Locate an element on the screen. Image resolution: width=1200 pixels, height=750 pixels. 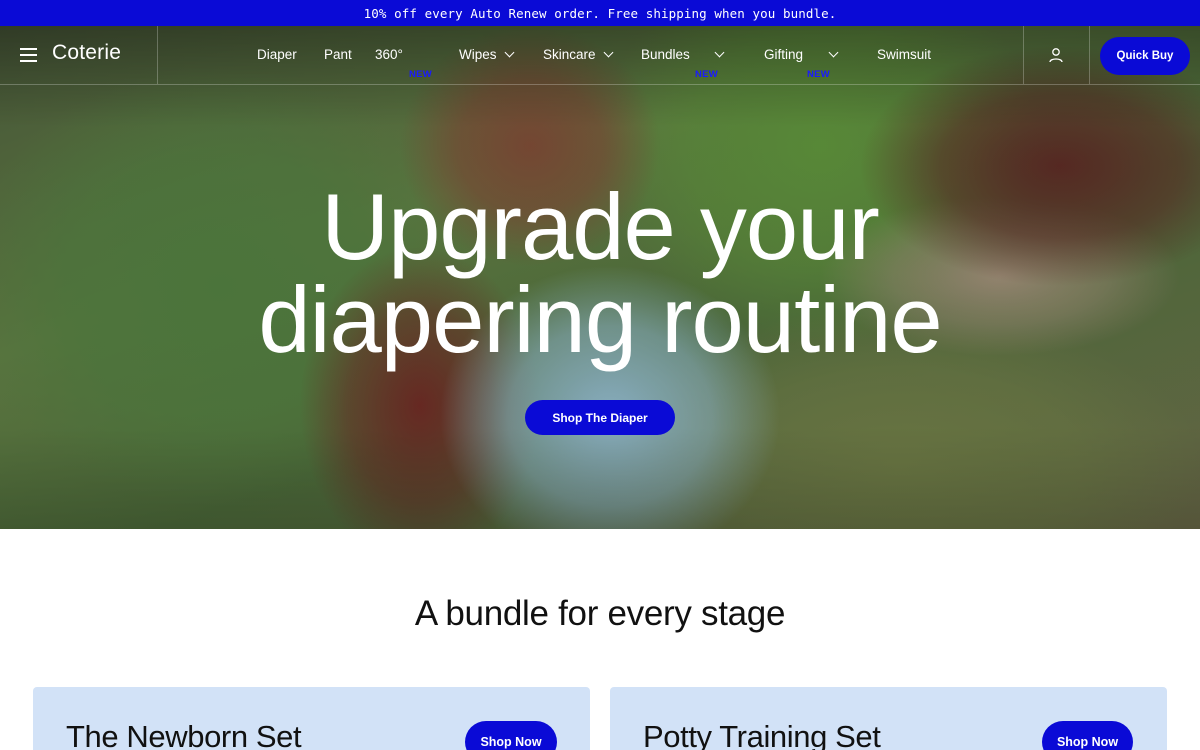
nav-item-360: 360° is located at coordinates (389, 54).